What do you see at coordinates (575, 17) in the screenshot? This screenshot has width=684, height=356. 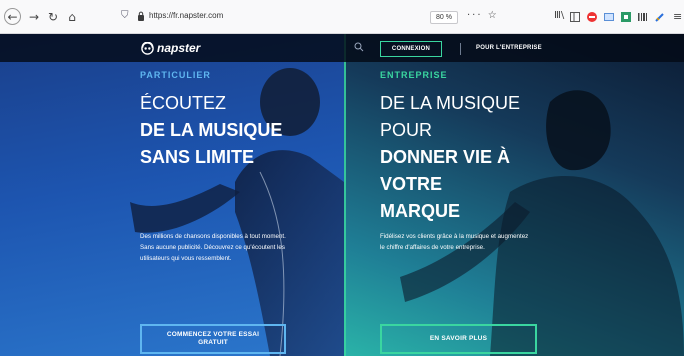 I see `sidebar-icon` at bounding box center [575, 17].